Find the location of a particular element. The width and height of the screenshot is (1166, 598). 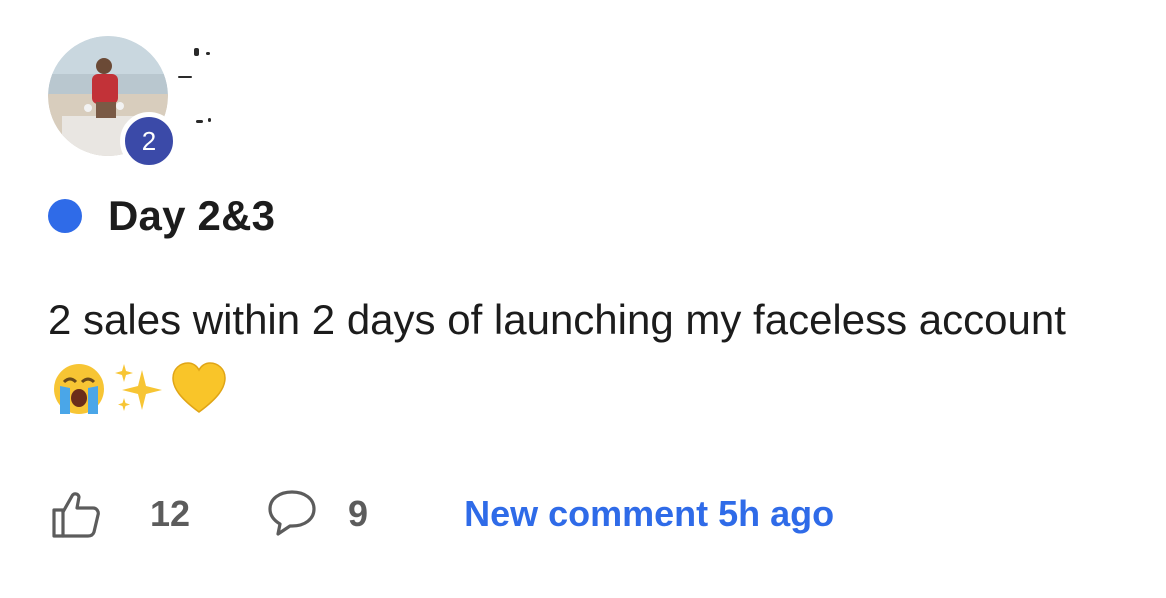

level-badge: 2 is located at coordinates (149, 141).